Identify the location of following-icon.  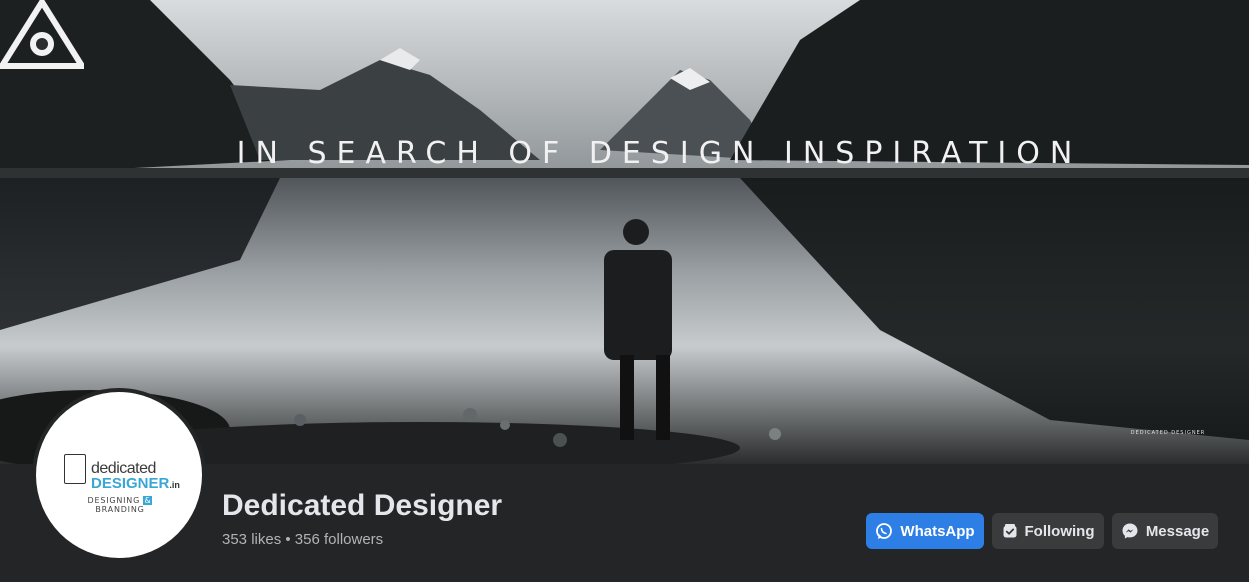
(1009, 531).